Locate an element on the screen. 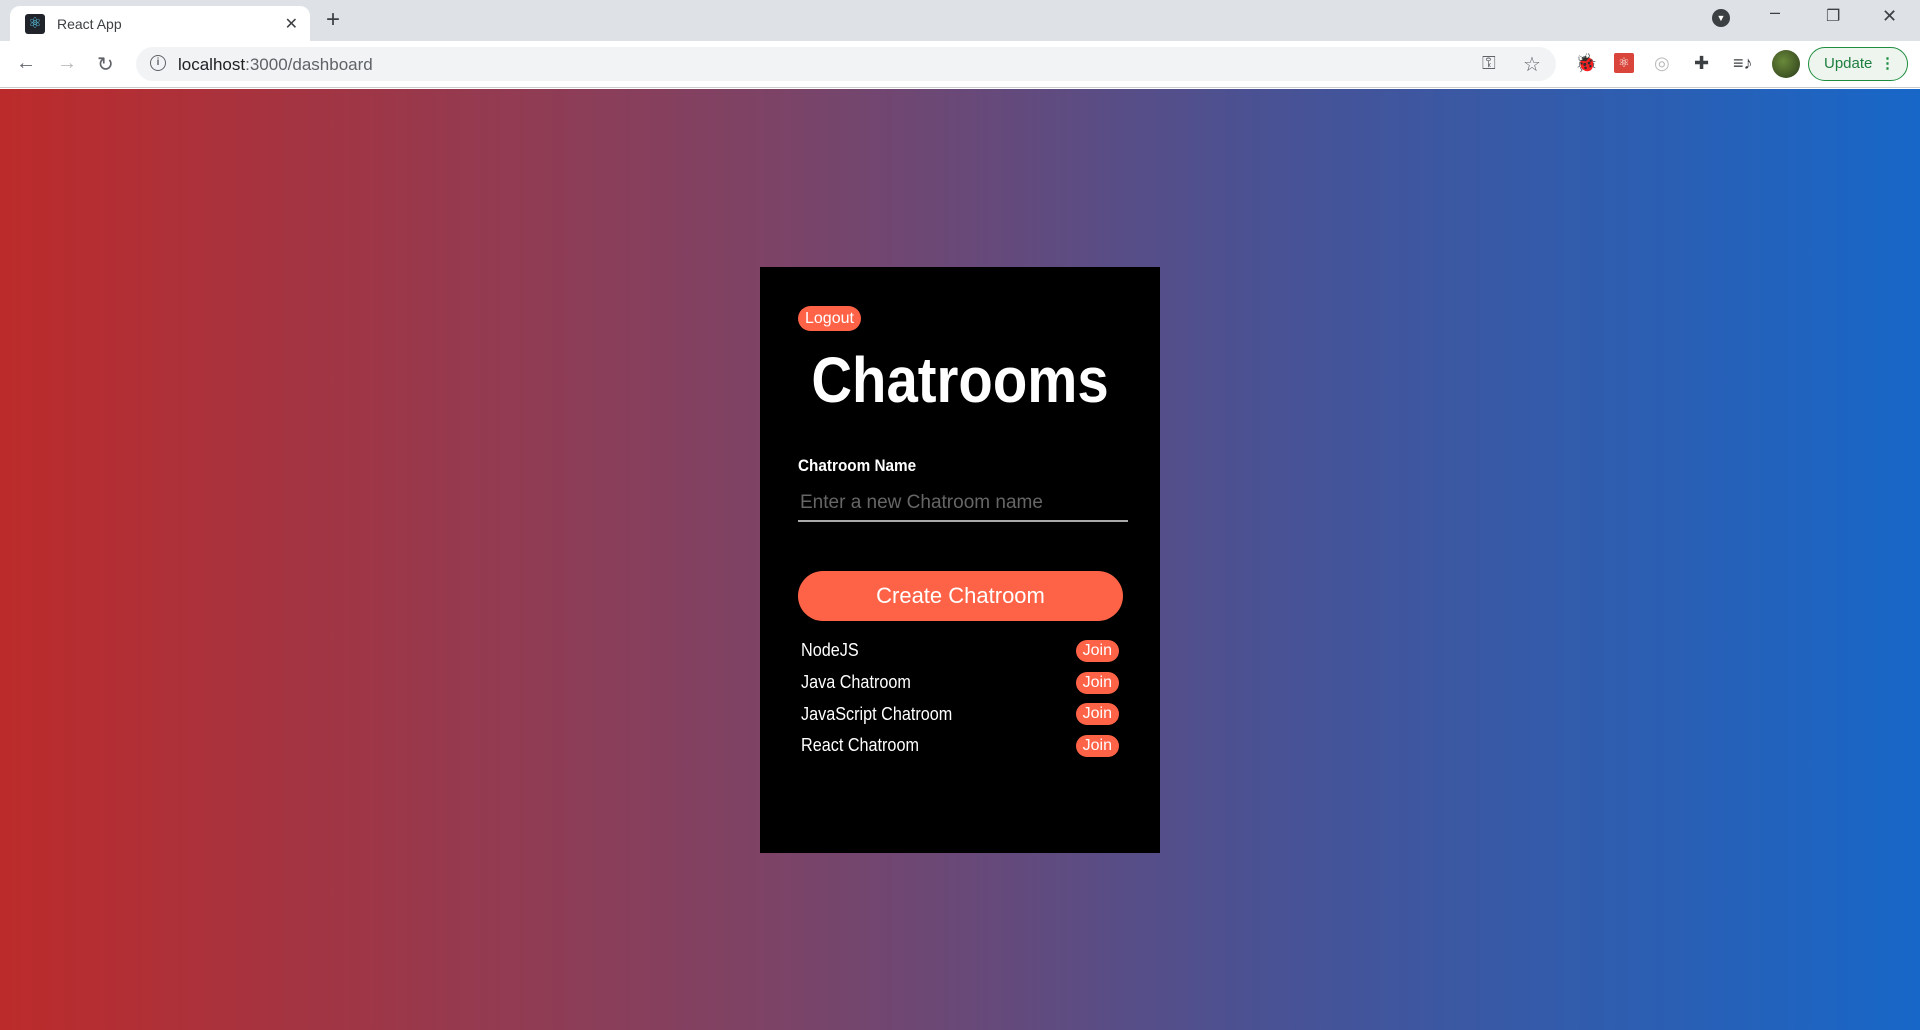  chatroom-name-label: Chatroom Name is located at coordinates (857, 465).